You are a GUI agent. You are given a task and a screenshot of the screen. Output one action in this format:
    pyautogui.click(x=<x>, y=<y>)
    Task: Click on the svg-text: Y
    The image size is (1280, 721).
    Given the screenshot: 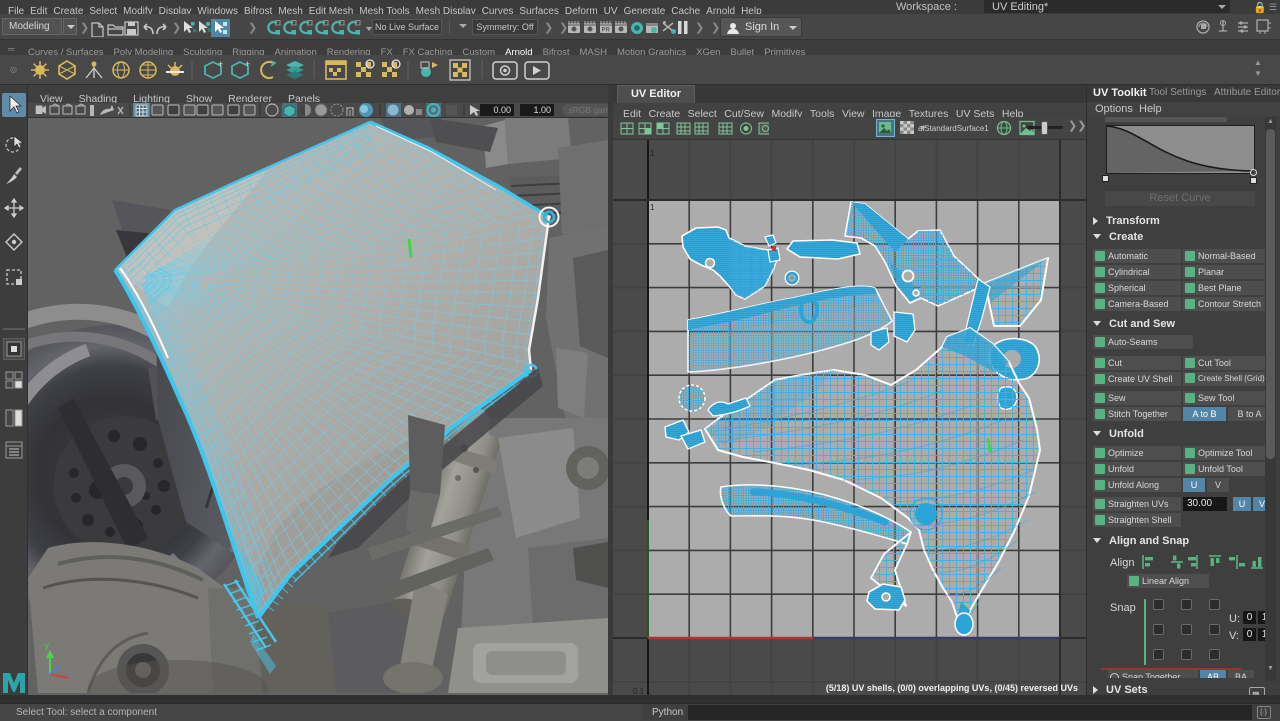 What is the action you would take?
    pyautogui.click(x=47, y=647)
    